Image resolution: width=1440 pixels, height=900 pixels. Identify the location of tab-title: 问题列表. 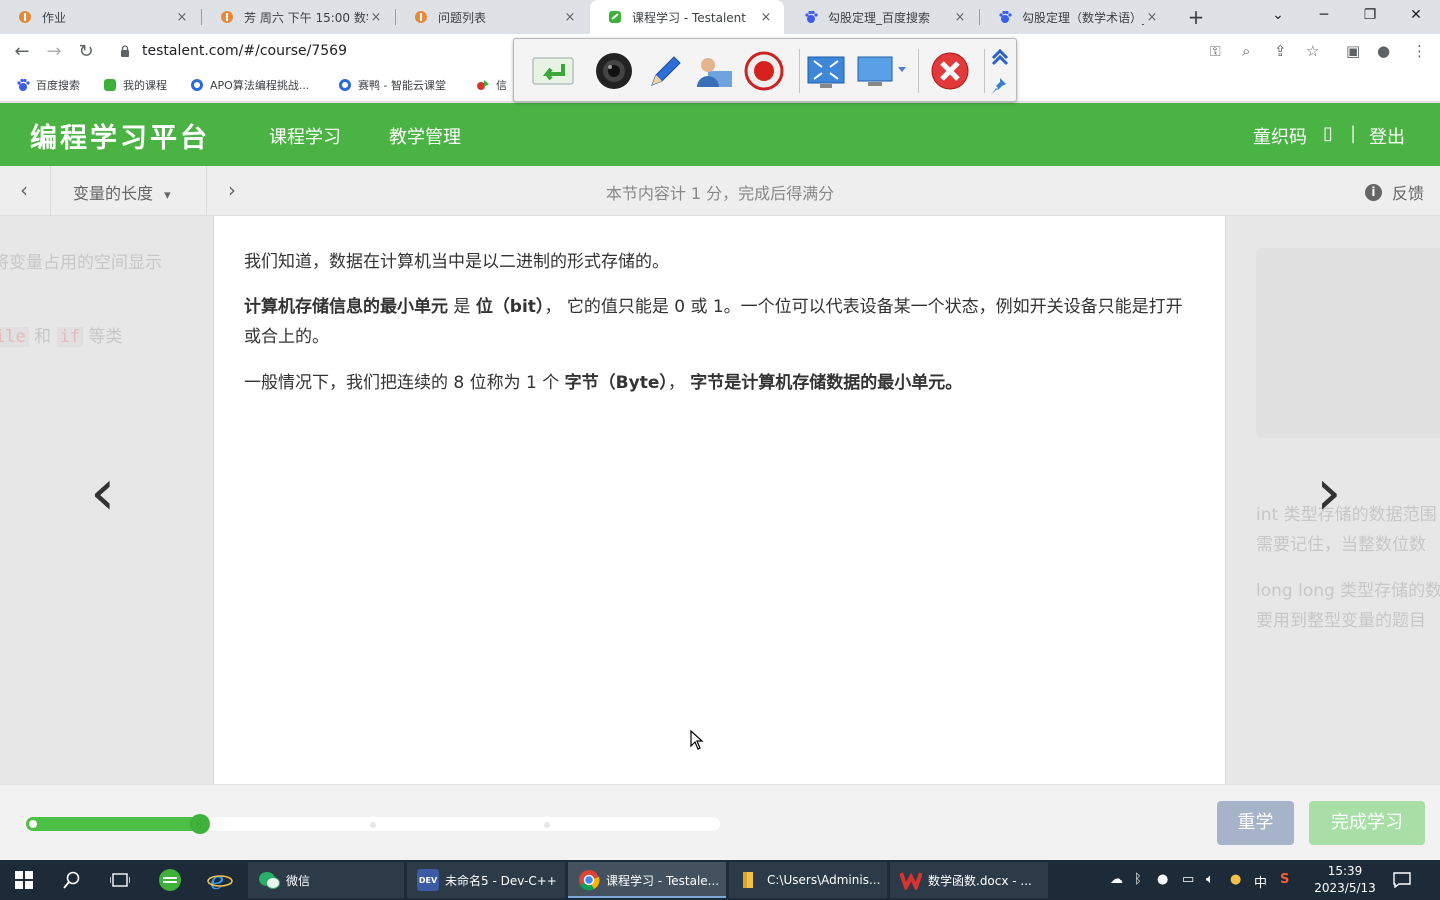
(462, 17).